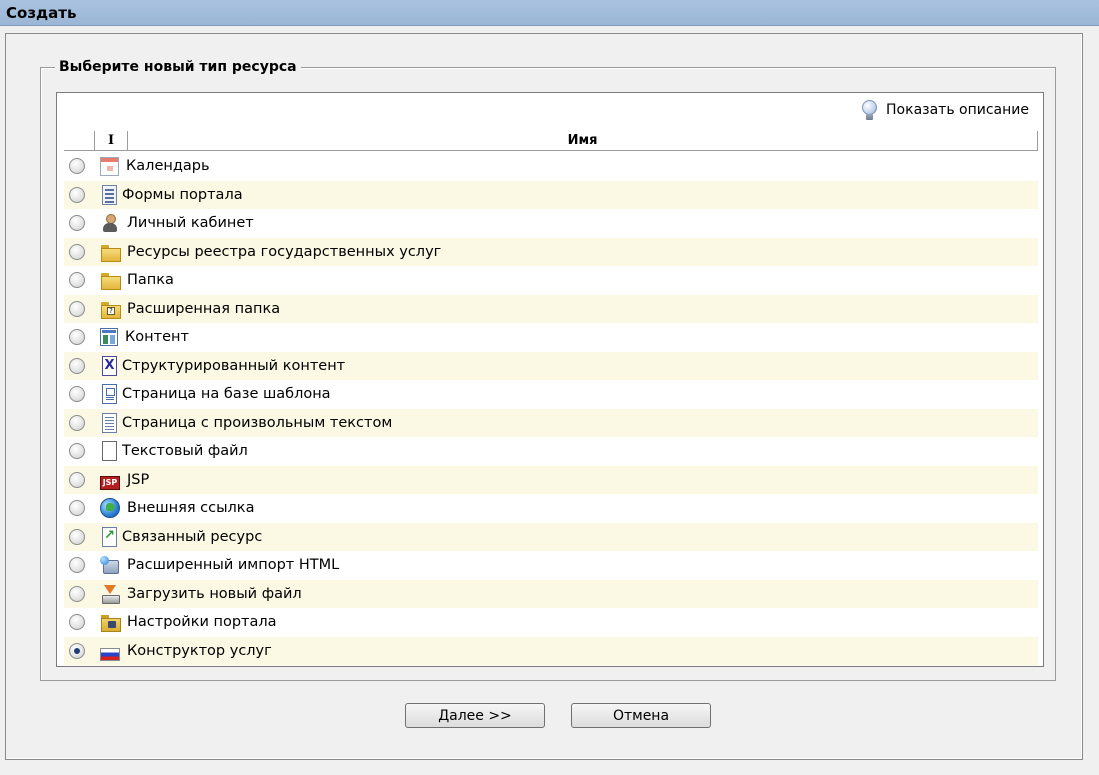  What do you see at coordinates (551, 422) in the screenshot?
I see `table-row: Страница с произвольным текстом` at bounding box center [551, 422].